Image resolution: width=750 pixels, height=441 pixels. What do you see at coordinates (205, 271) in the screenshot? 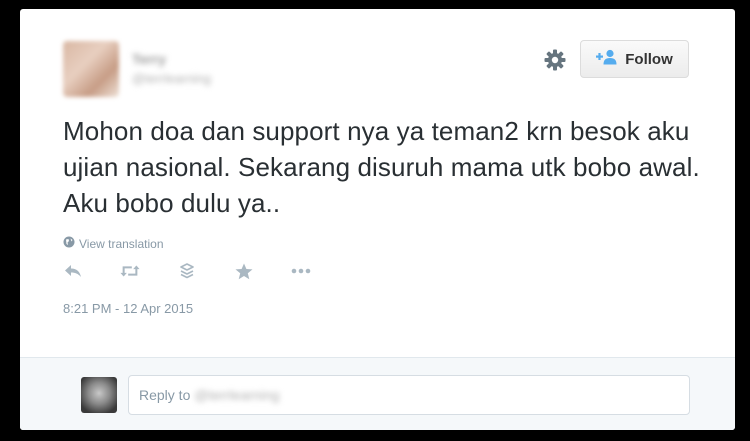
I see `tweet-actions` at bounding box center [205, 271].